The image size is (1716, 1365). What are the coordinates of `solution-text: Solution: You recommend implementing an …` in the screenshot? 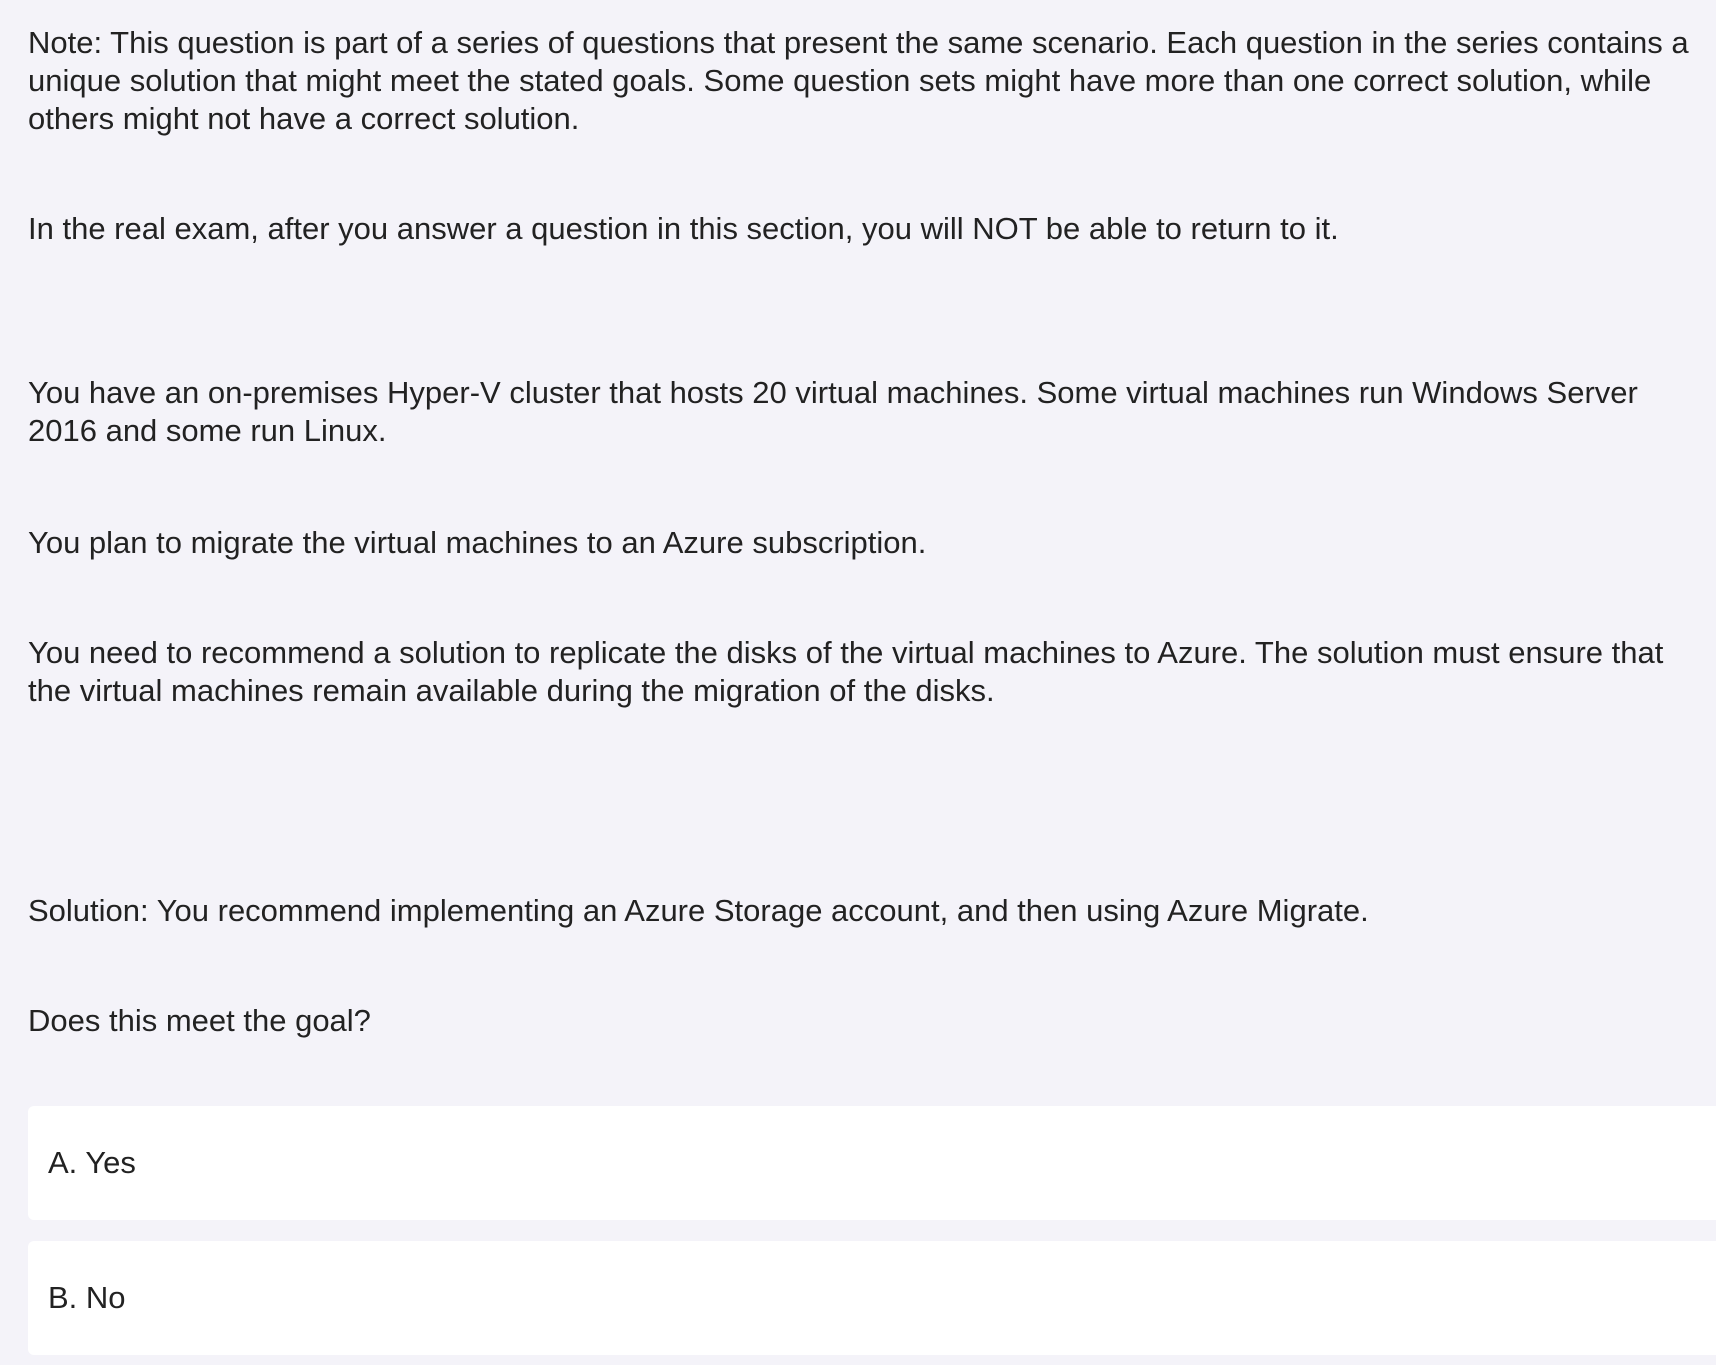 It's located at (698, 910).